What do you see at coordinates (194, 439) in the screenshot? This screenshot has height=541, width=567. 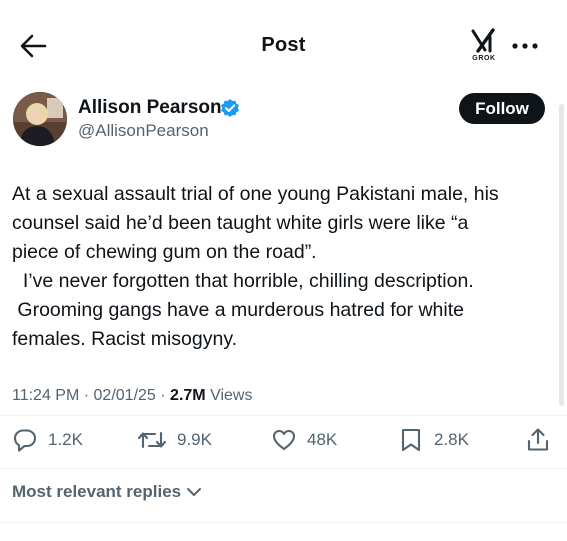 I see `repost-count: 9.9K` at bounding box center [194, 439].